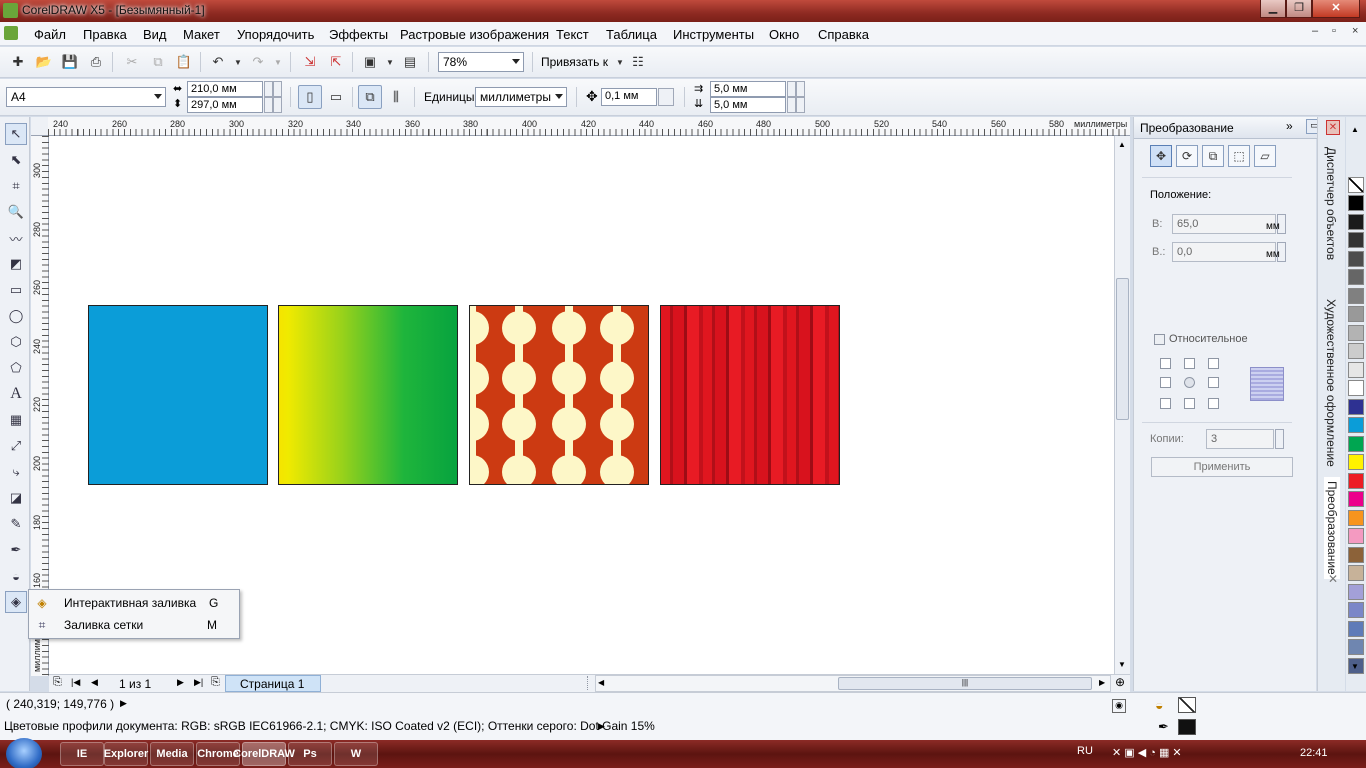  Describe the element at coordinates (1355, 31) in the screenshot. I see `doc-close-button: ×` at that location.